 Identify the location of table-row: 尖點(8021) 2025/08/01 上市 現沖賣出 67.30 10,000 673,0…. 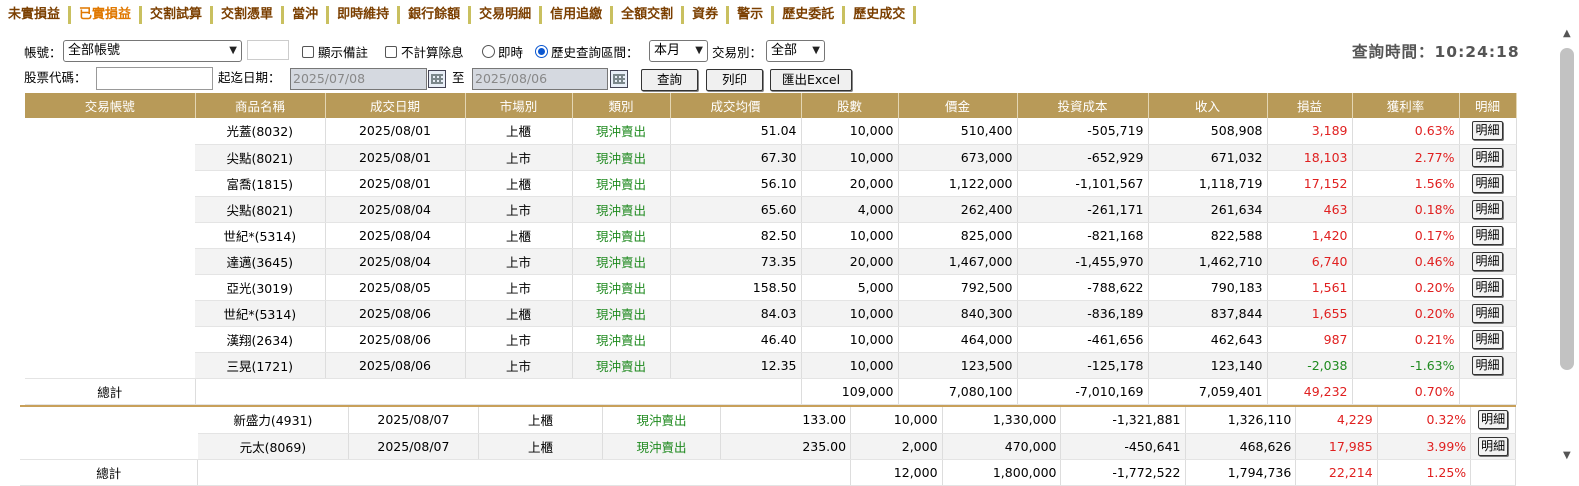
(771, 157).